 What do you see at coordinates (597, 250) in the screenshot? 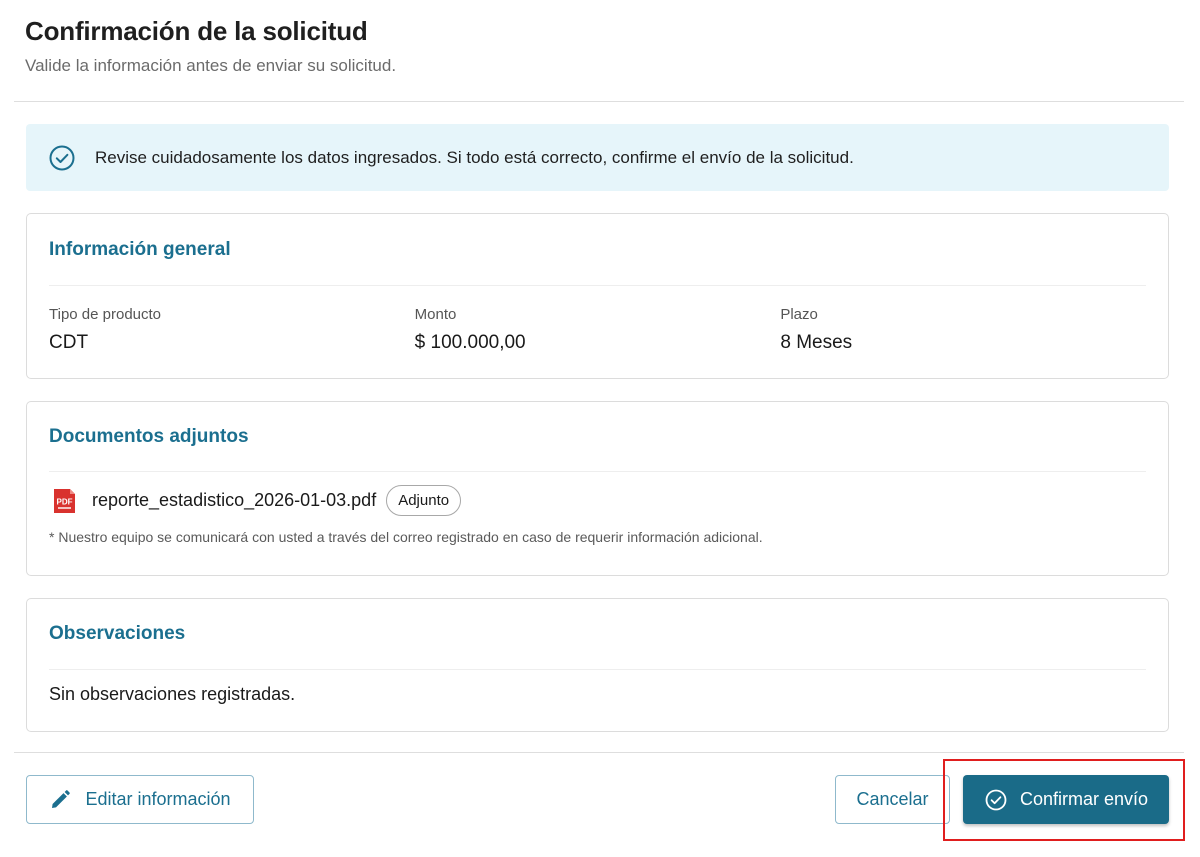
I see `general-info-title: Información general` at bounding box center [597, 250].